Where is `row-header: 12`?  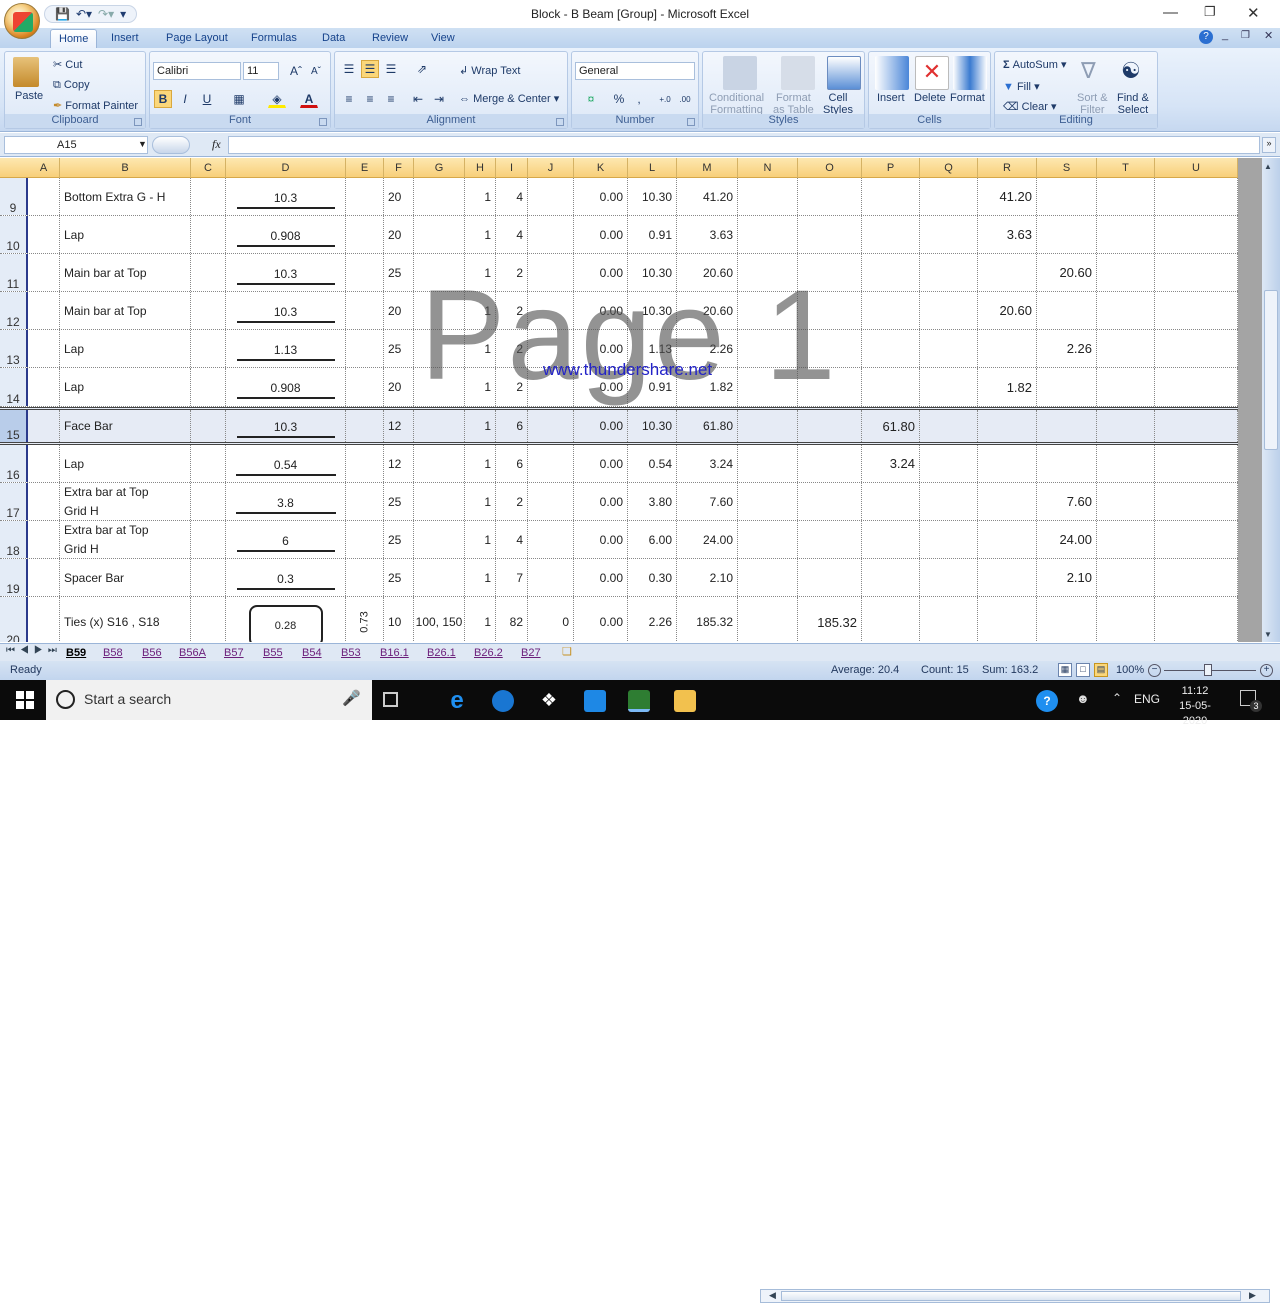
row-header: 12 is located at coordinates (14, 310).